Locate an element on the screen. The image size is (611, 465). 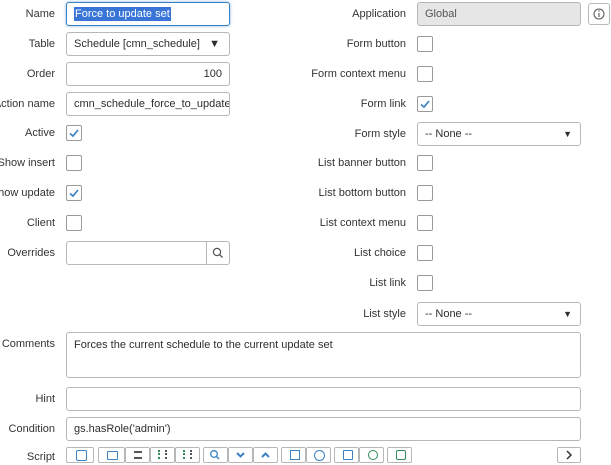
form-style-value: -- None -- is located at coordinates (449, 134).